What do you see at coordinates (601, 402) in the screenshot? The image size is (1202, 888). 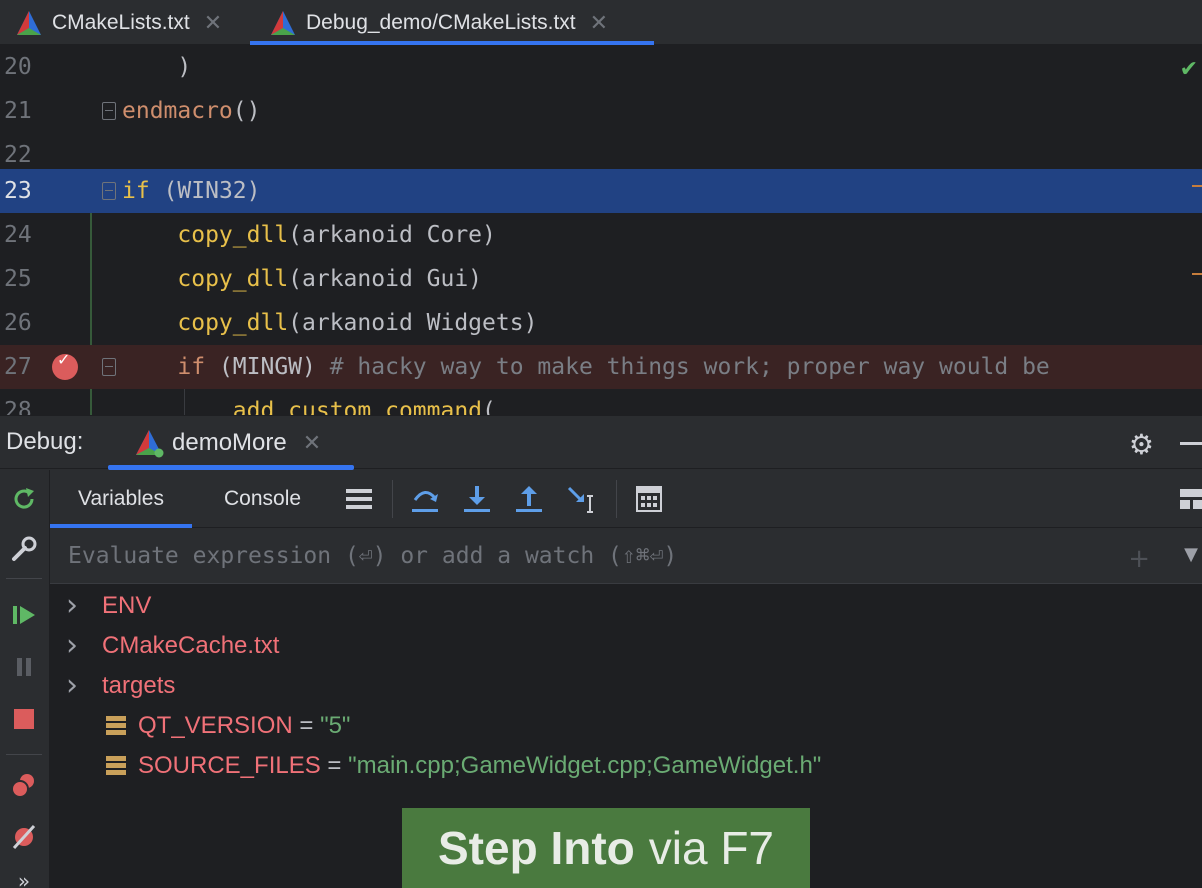 I see `code-line: 28 add_custom_command(` at bounding box center [601, 402].